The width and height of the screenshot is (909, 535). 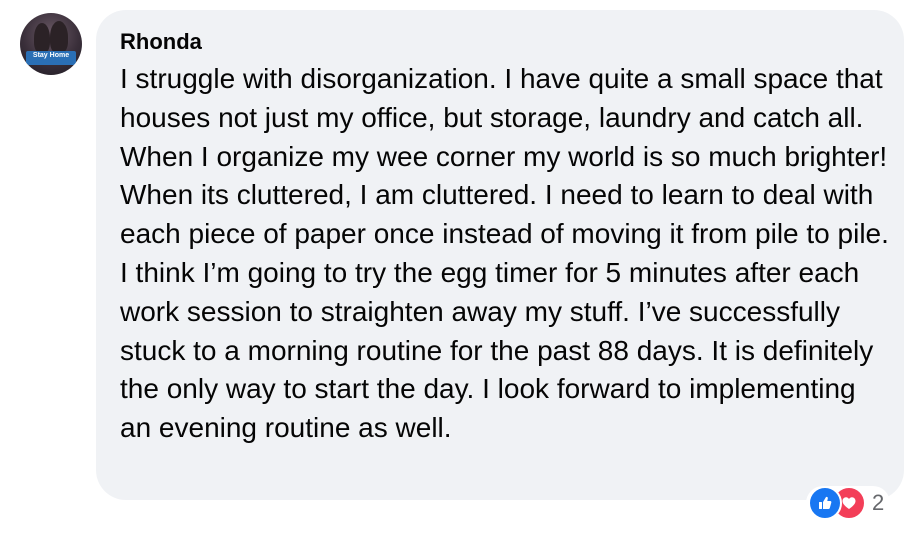 I want to click on avatar: Stay Home, so click(x=51, y=44).